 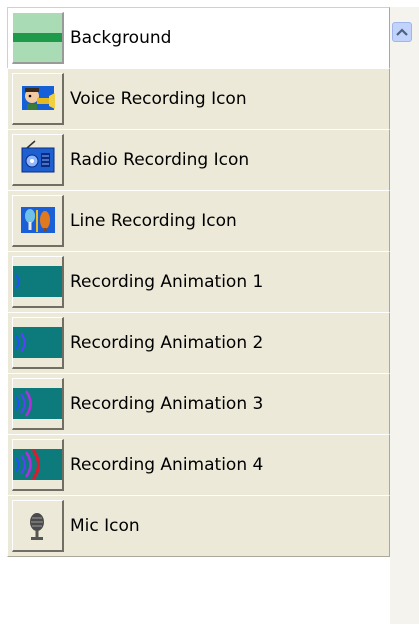 I want to click on list-item-label: Radio Recording Icon, so click(x=160, y=160).